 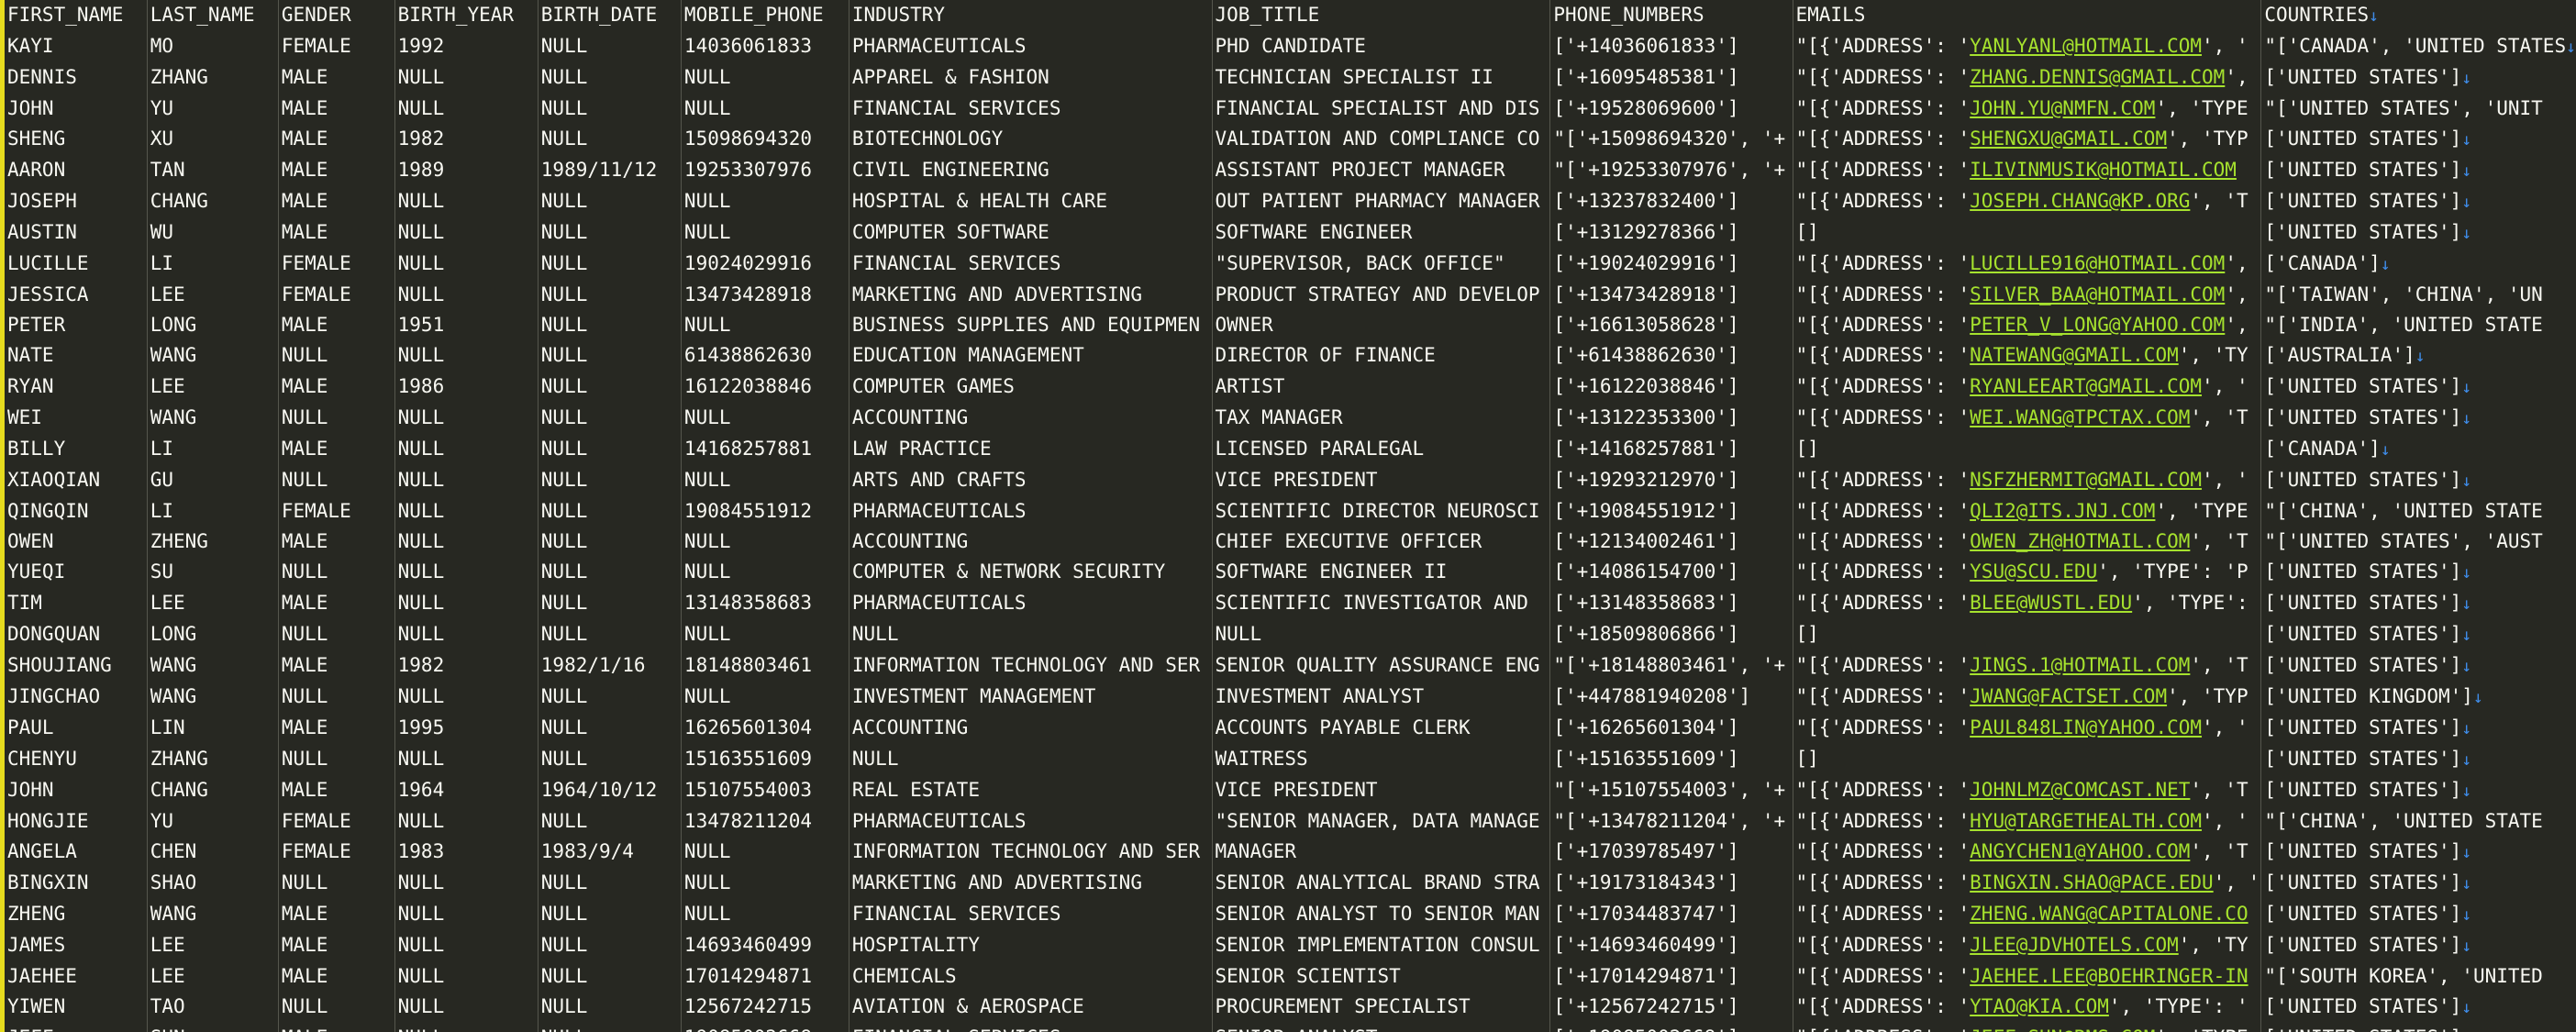 I want to click on cell-phone-numbers: ['+13122353300'], so click(x=1671, y=418).